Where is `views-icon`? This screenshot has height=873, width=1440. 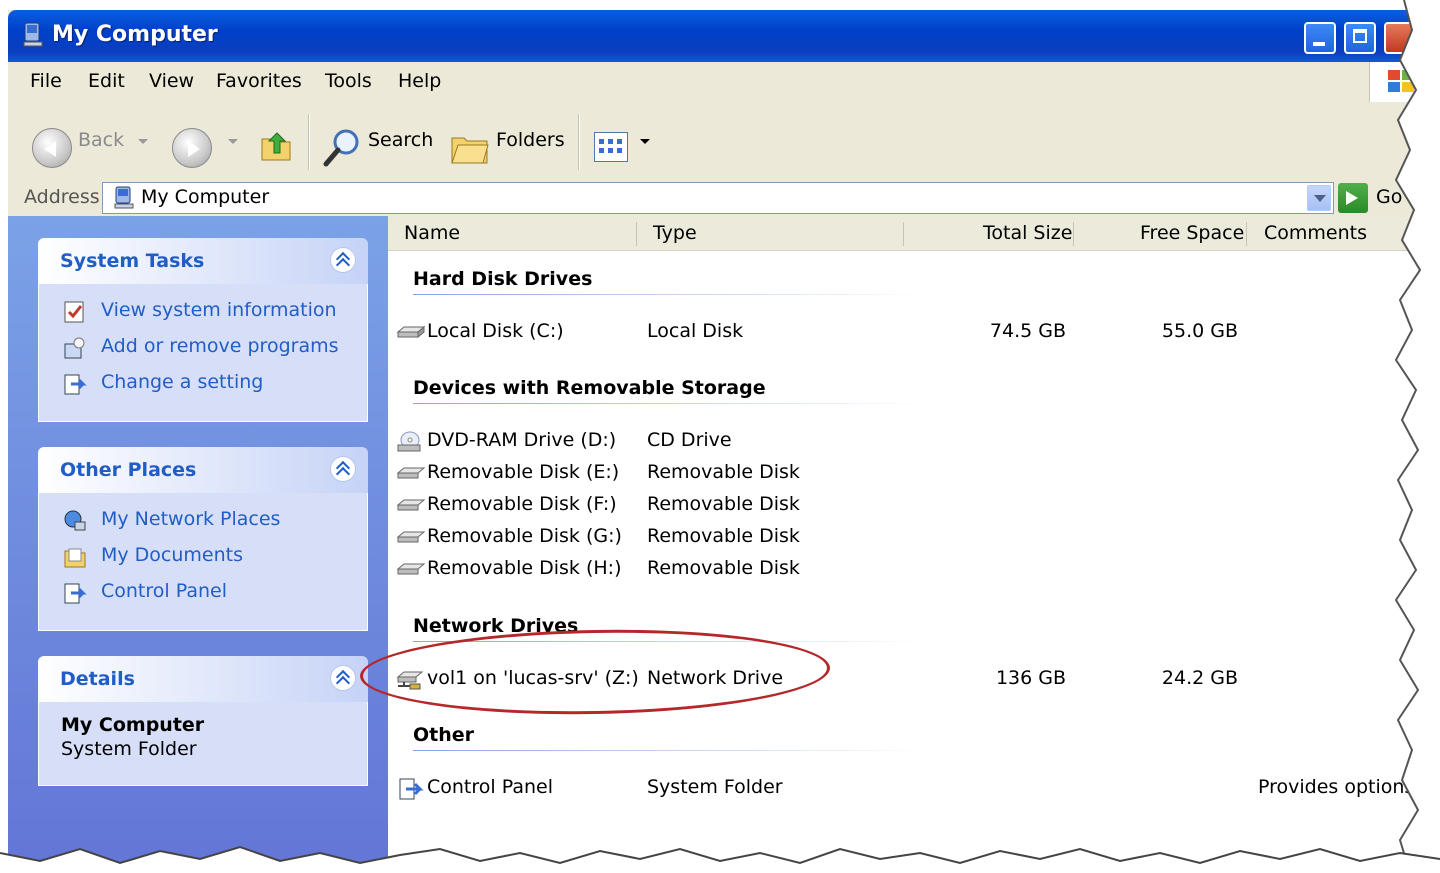
views-icon is located at coordinates (611, 147).